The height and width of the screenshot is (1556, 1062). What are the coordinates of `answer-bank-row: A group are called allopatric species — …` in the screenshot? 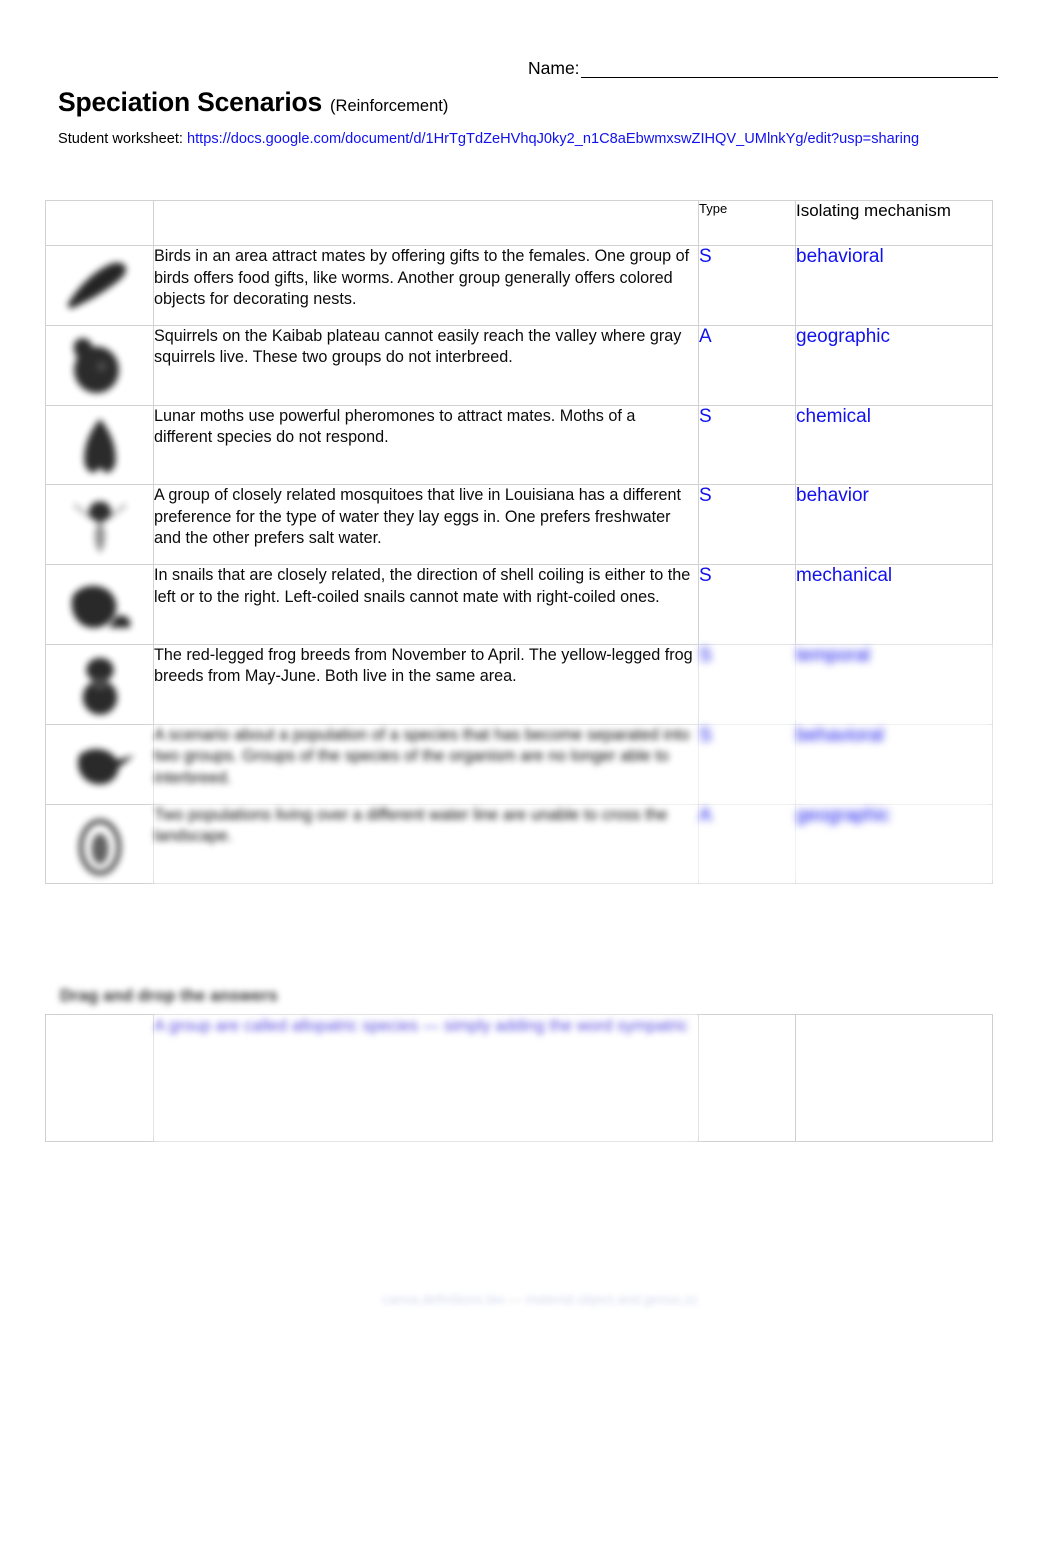 It's located at (519, 1078).